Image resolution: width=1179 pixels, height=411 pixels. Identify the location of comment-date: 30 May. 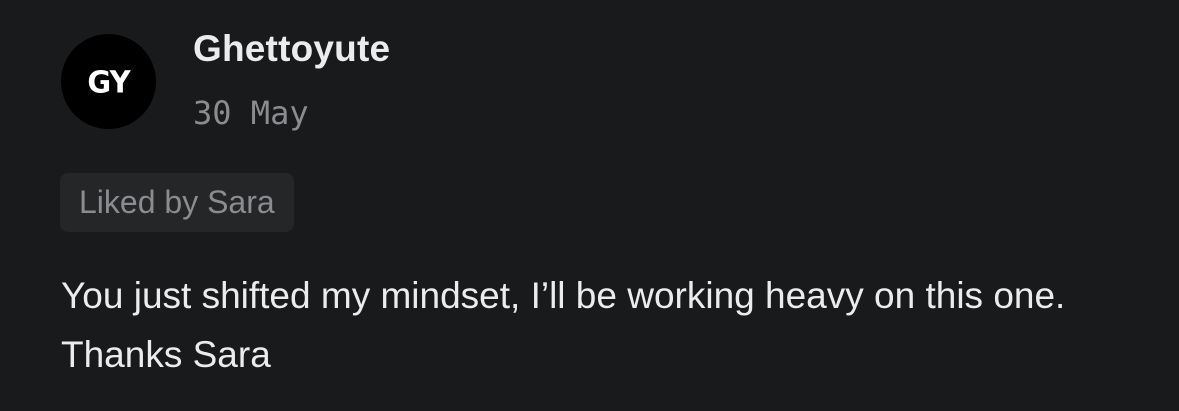
(251, 113).